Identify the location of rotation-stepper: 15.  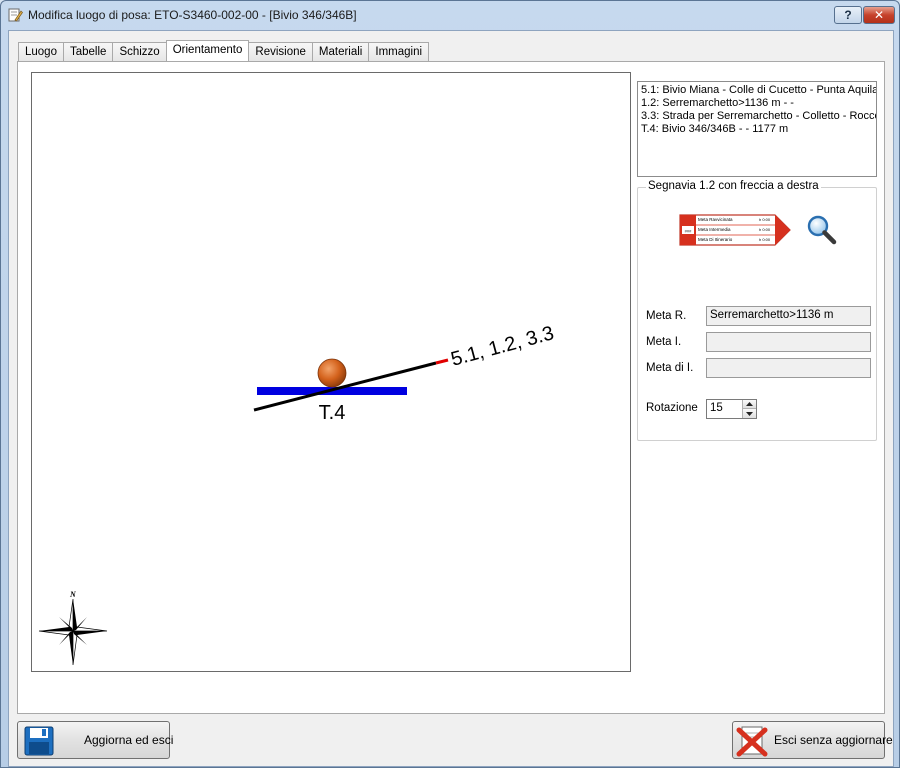
(731, 409).